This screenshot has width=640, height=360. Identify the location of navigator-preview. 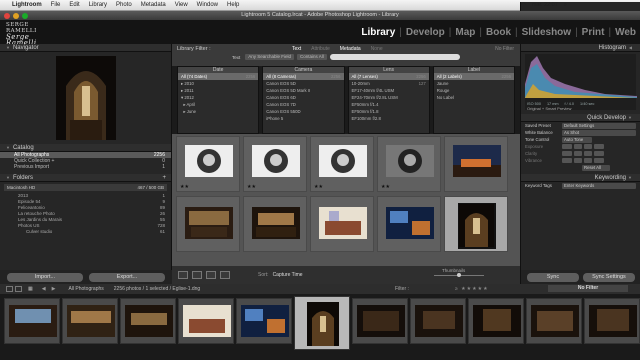
(85, 98).